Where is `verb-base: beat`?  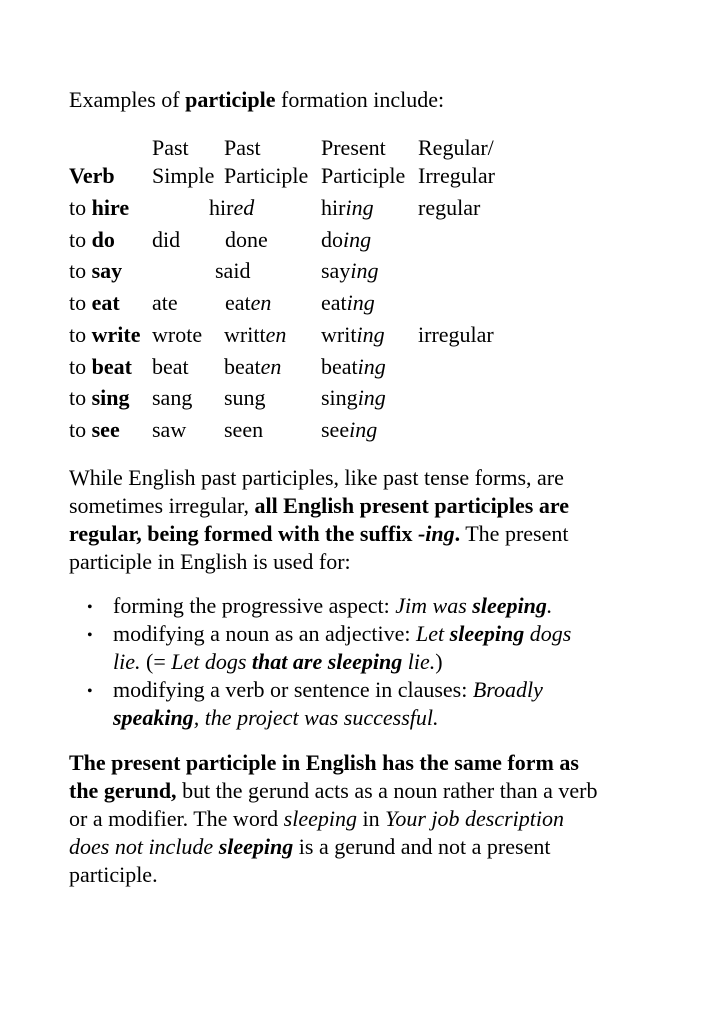 verb-base: beat is located at coordinates (111, 366).